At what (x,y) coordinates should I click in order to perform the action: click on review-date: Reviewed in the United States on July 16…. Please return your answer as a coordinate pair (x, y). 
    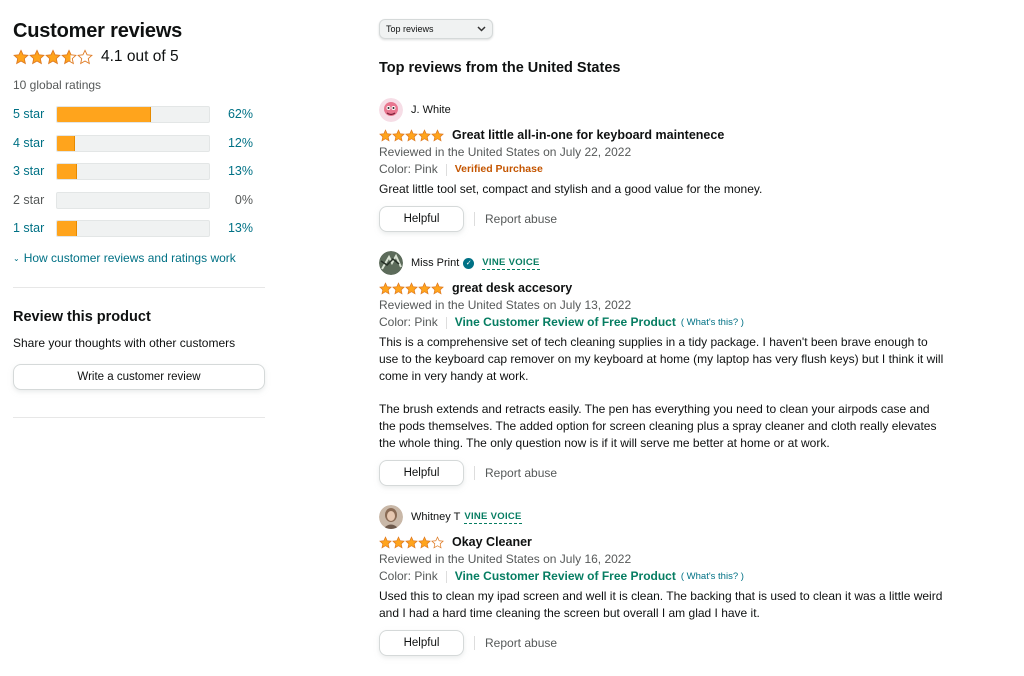
    Looking at the image, I should click on (505, 559).